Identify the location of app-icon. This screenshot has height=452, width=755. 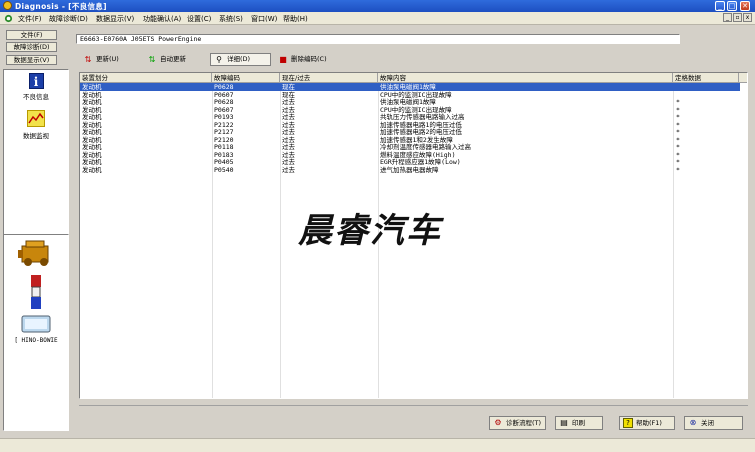
(7, 5).